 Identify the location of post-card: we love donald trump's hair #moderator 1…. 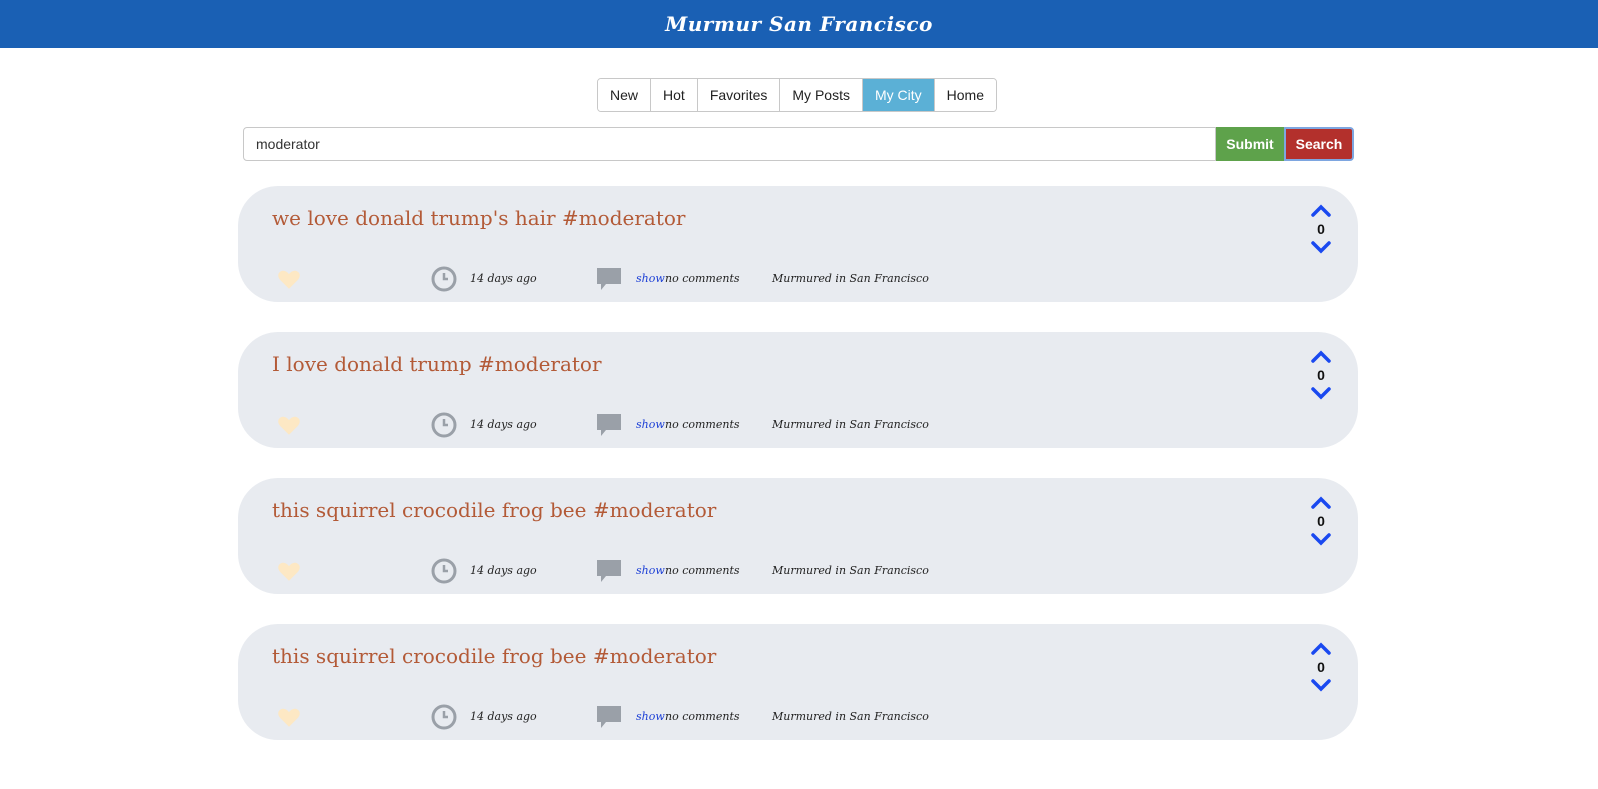
(798, 244).